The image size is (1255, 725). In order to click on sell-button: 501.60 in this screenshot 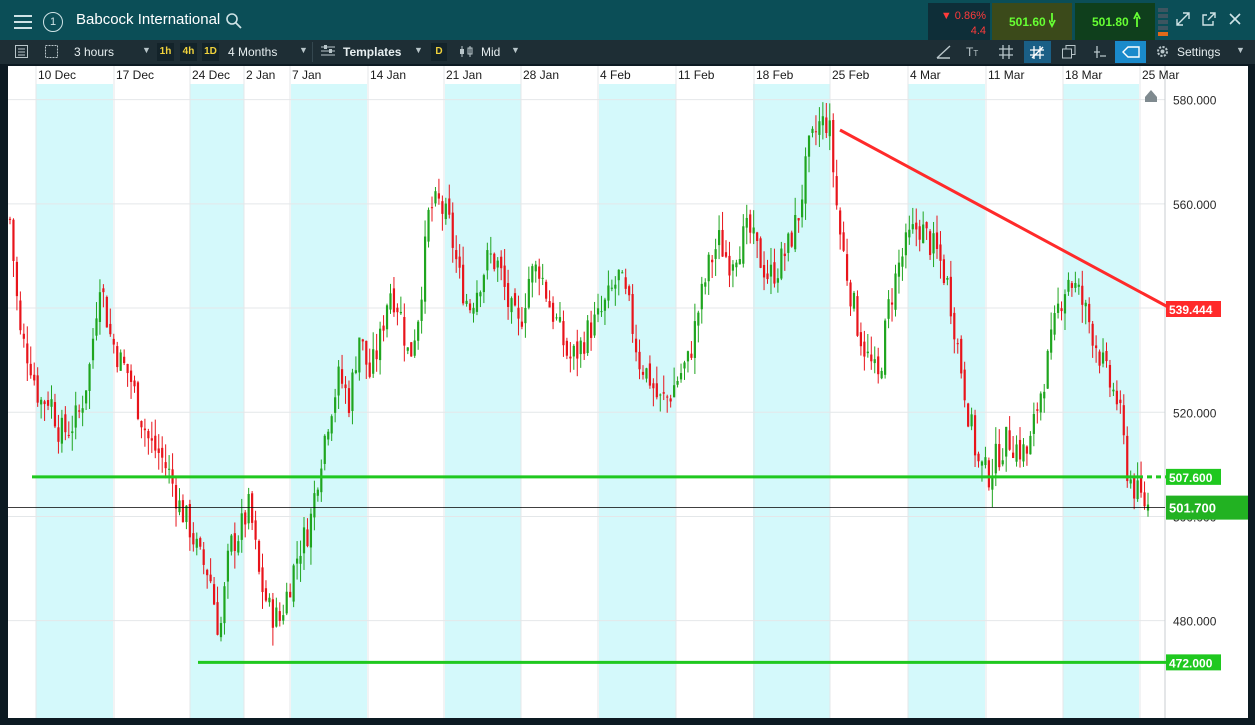, I will do `click(1032, 21)`.